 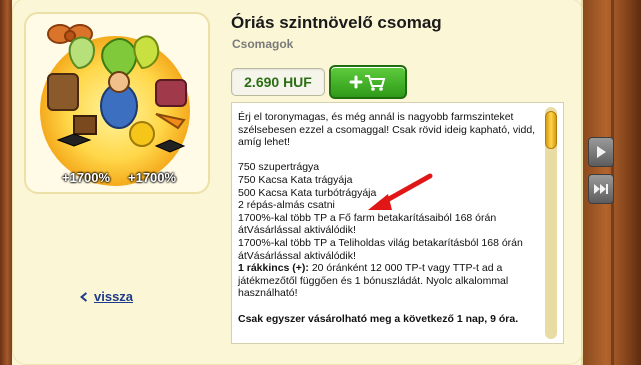 What do you see at coordinates (336, 22) in the screenshot?
I see `package-title: Óriás szintnövelő csomag` at bounding box center [336, 22].